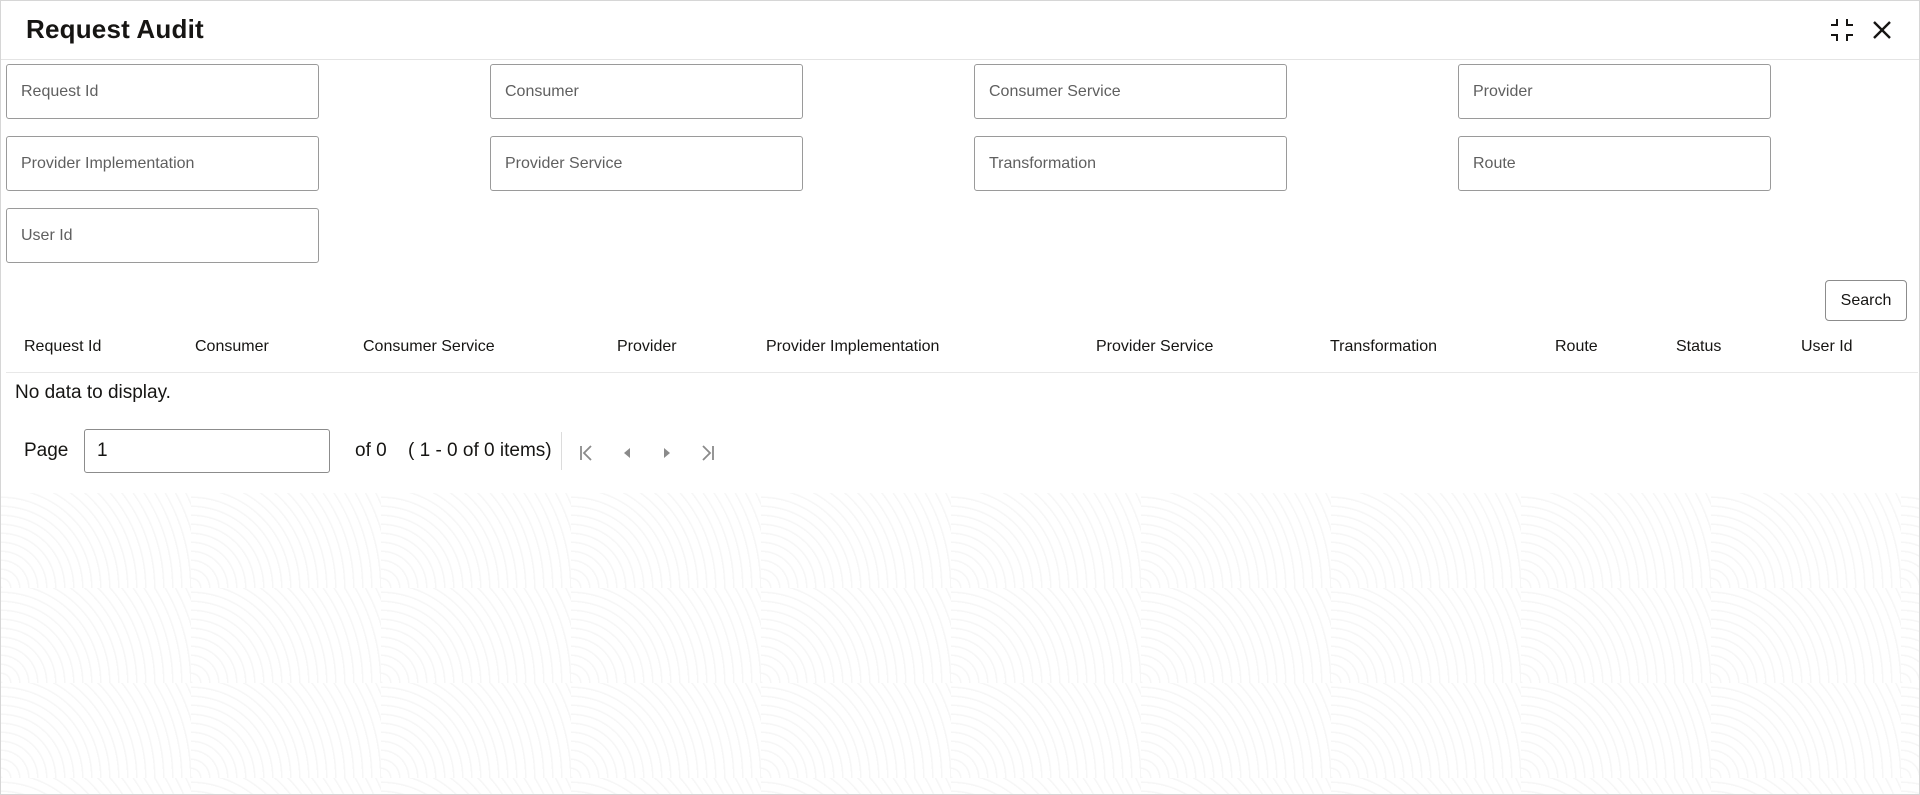  What do you see at coordinates (162, 163) in the screenshot?
I see `provider-implementation-input` at bounding box center [162, 163].